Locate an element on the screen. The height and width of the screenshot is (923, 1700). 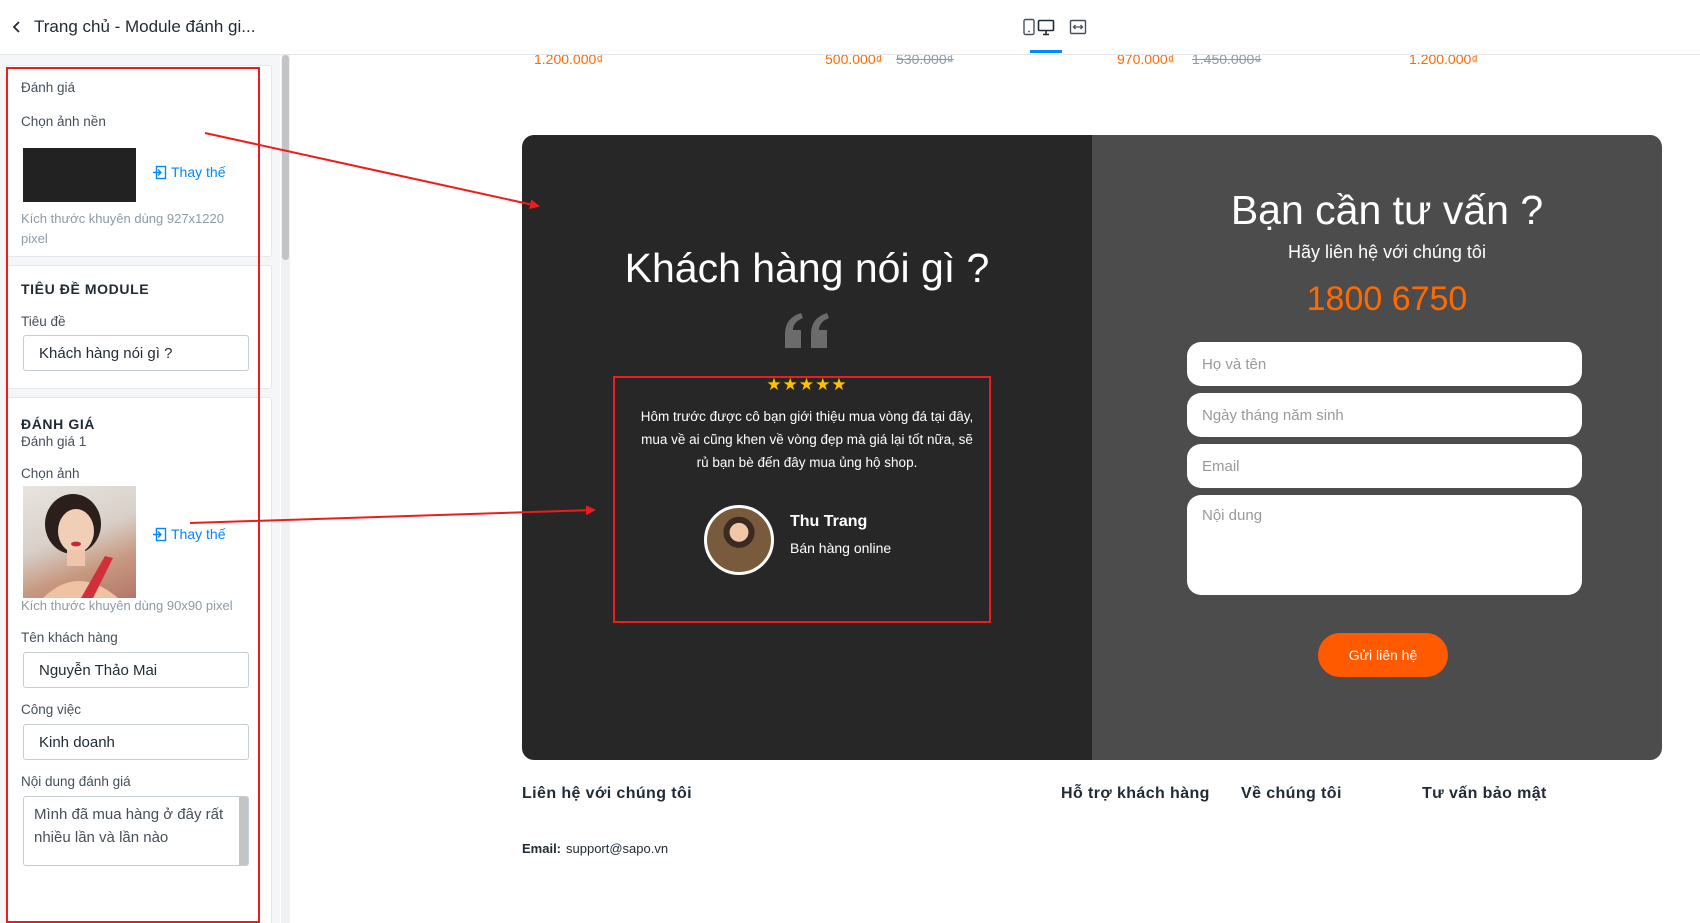
replace-background-button: Thay thế is located at coordinates (188, 172).